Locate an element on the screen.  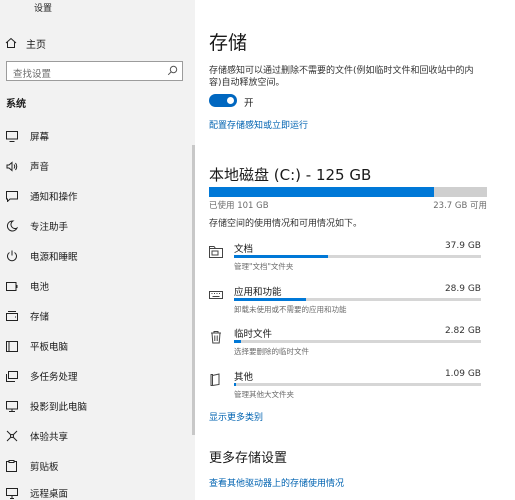
search-placeholder: 查找设置 is located at coordinates (32, 74).